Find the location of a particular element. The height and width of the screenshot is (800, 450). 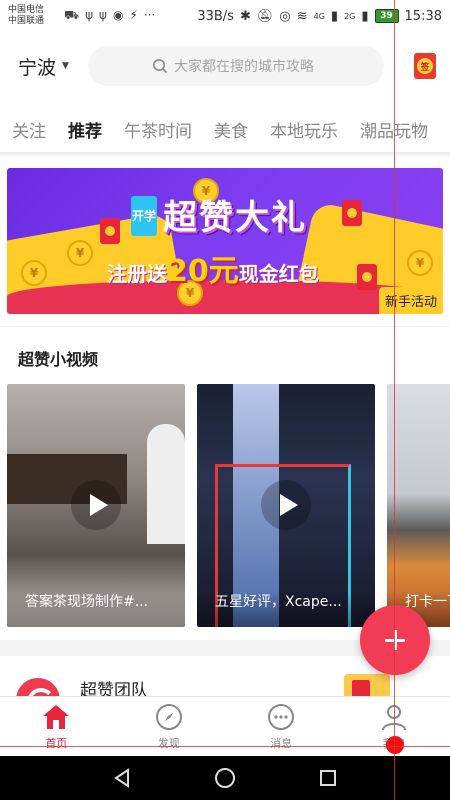

app-icon: ⚡ is located at coordinates (133, 15).